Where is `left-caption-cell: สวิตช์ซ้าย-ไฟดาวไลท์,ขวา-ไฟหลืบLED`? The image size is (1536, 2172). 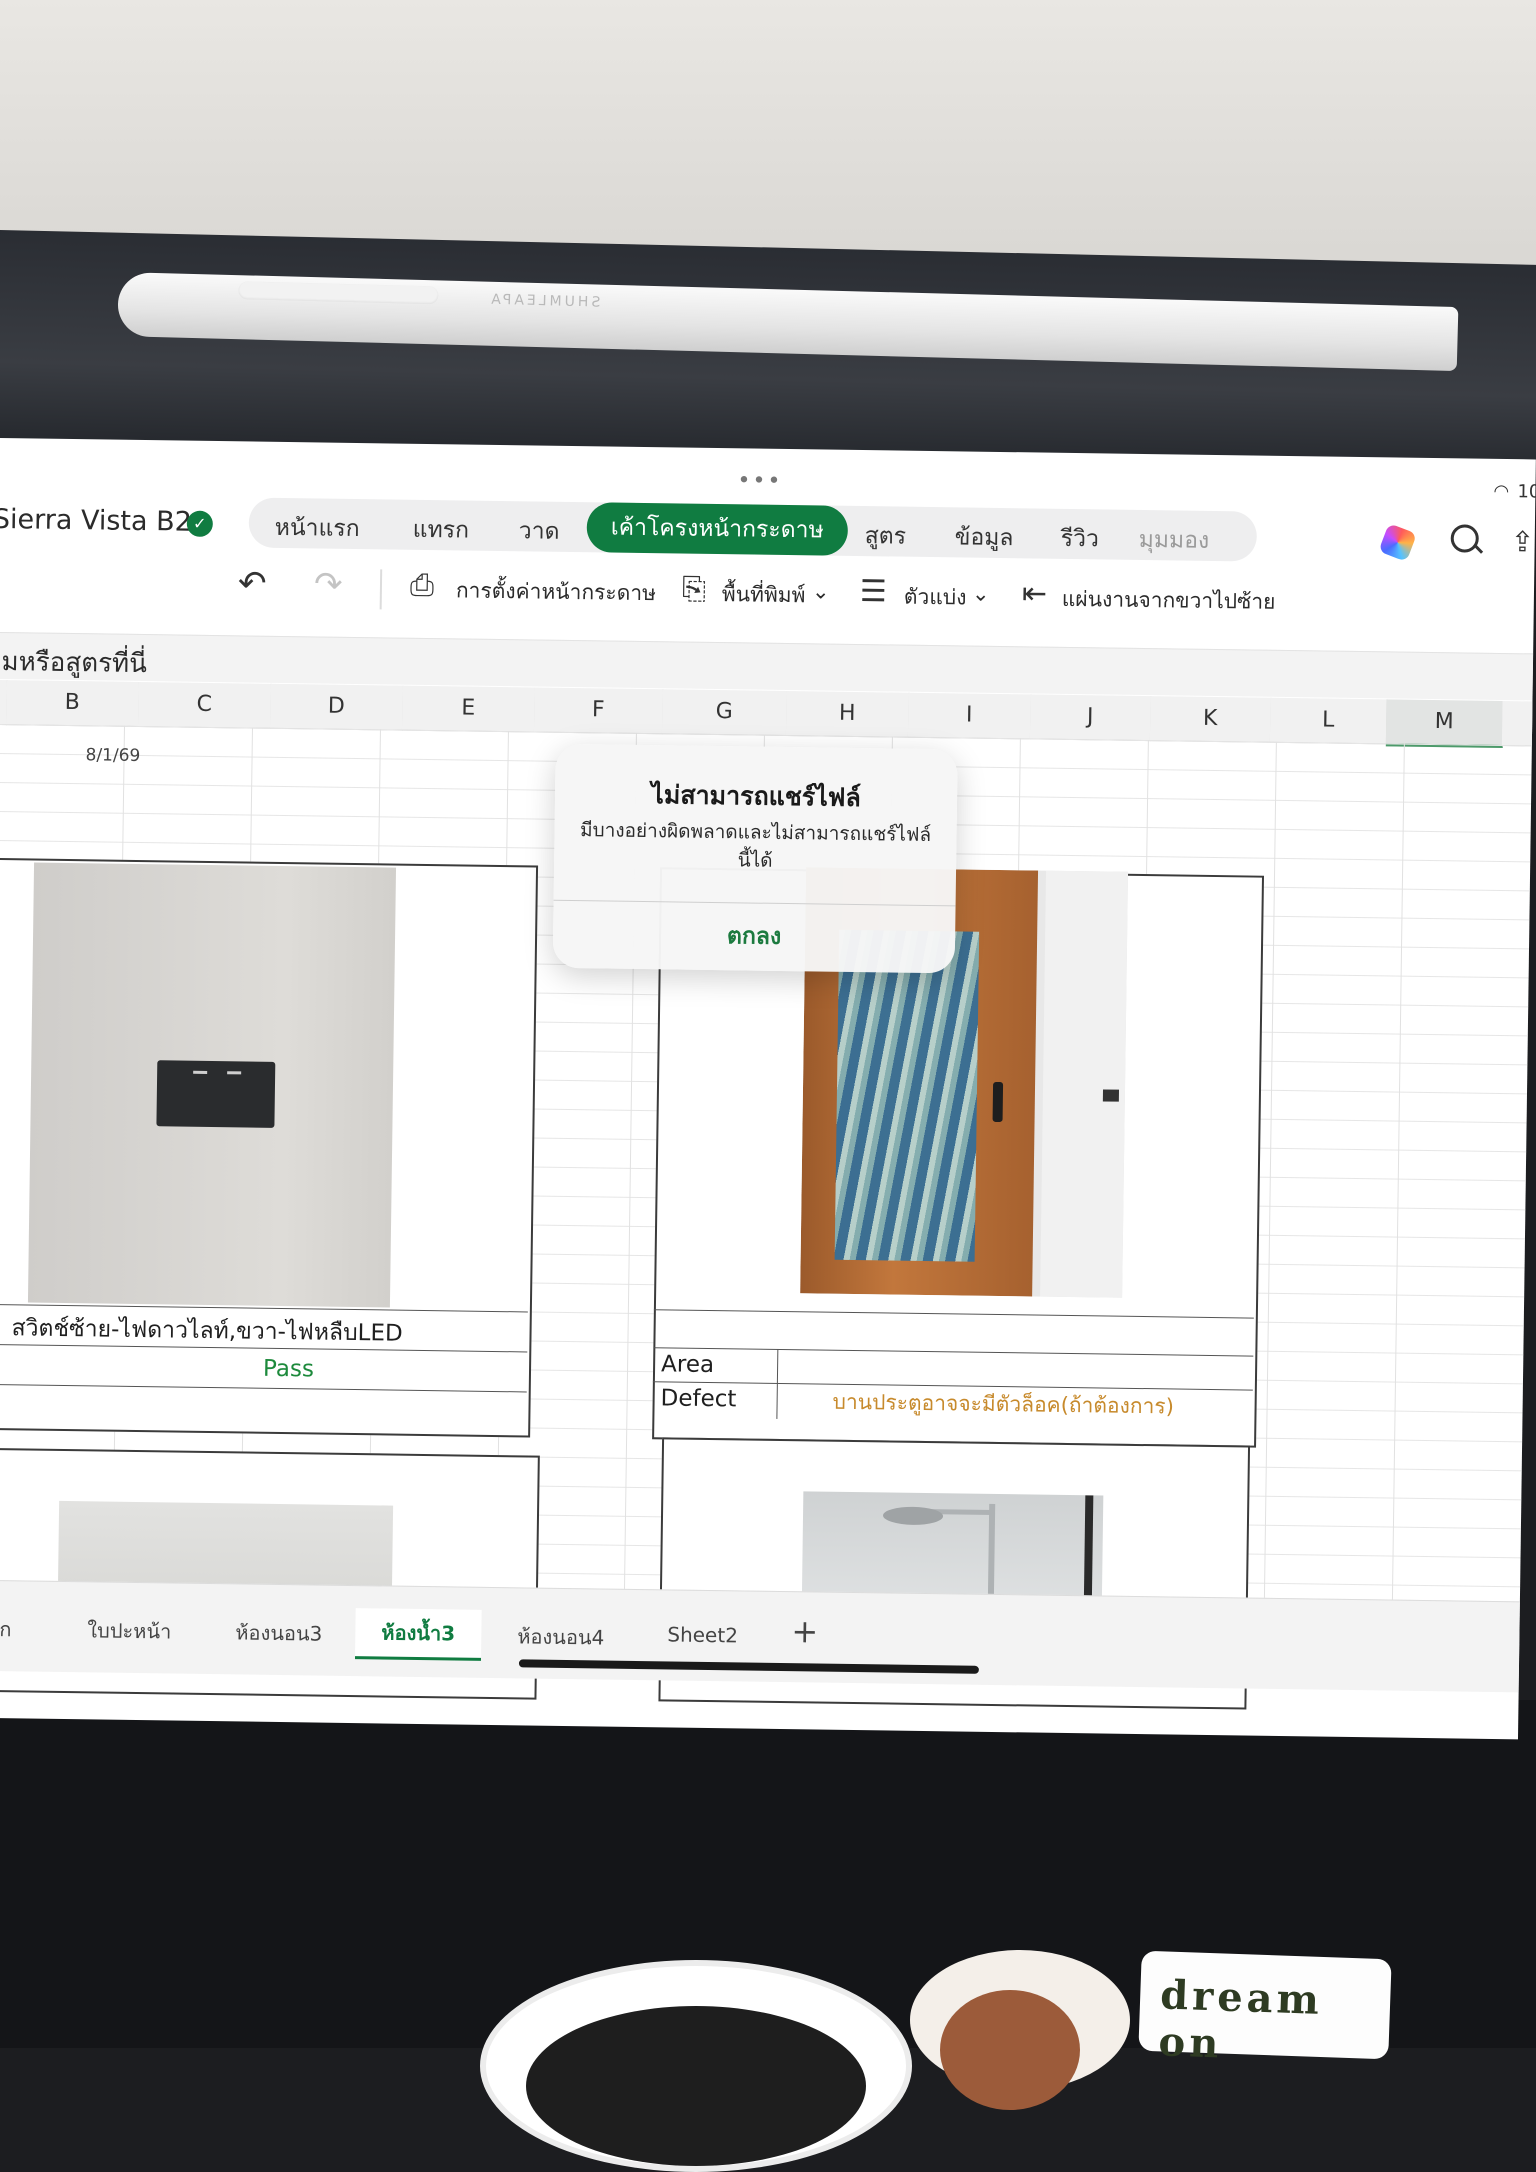
left-caption-cell: สวิตช์ซ้าย-ไฟดาวไลท์,ขวา-ไฟหลืบLED is located at coordinates (207, 1330).